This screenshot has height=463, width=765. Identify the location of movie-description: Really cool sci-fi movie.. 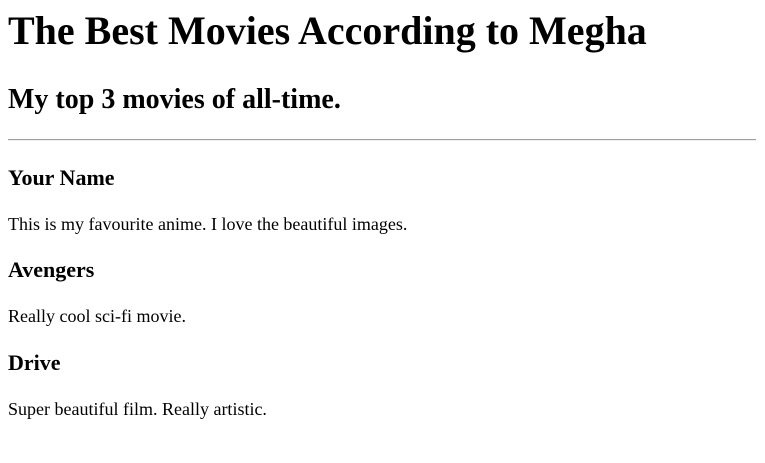
(97, 316).